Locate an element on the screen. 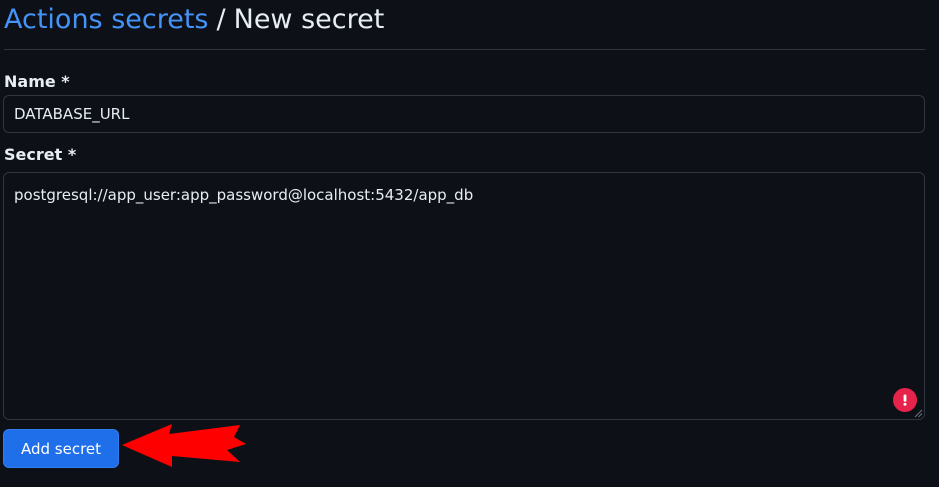 The width and height of the screenshot is (939, 487). resize-handle-icon is located at coordinates (918, 413).